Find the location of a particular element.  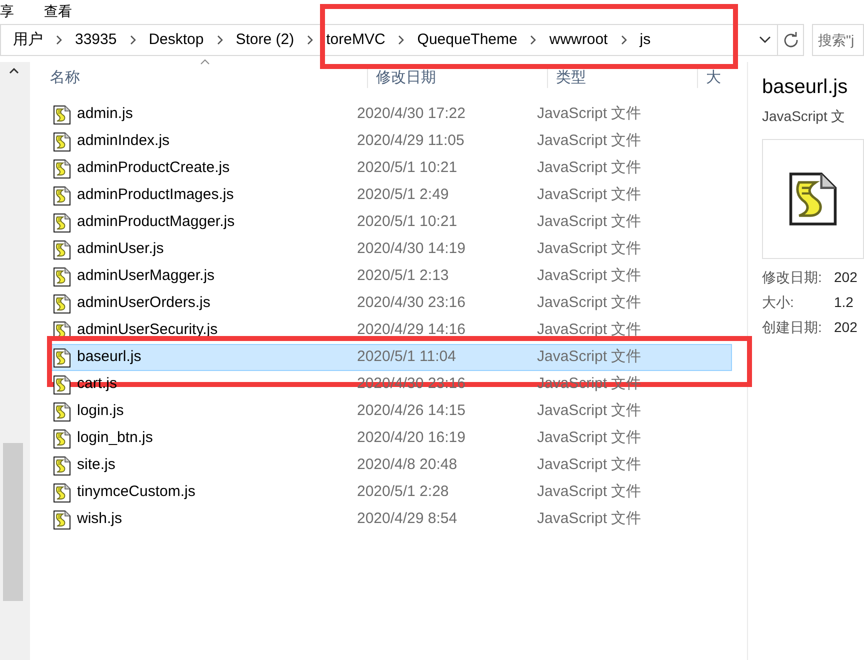

file-row: wish.js 2020/4/29 8:54 JavaScript 文件 is located at coordinates (391, 519).